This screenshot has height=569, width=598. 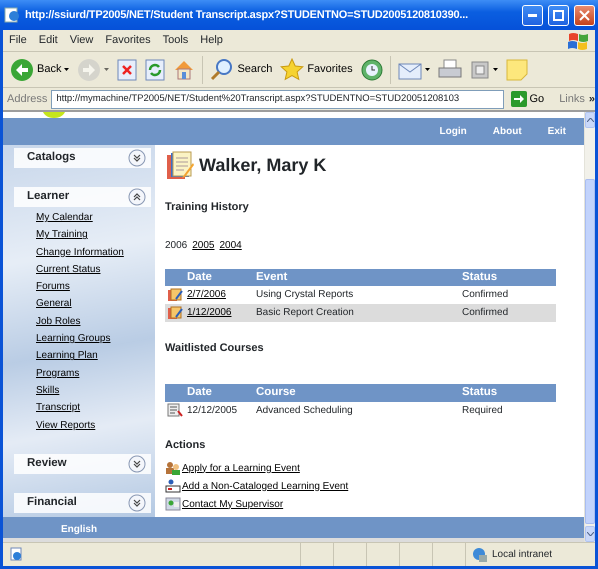 What do you see at coordinates (184, 69) in the screenshot?
I see `home-icon` at bounding box center [184, 69].